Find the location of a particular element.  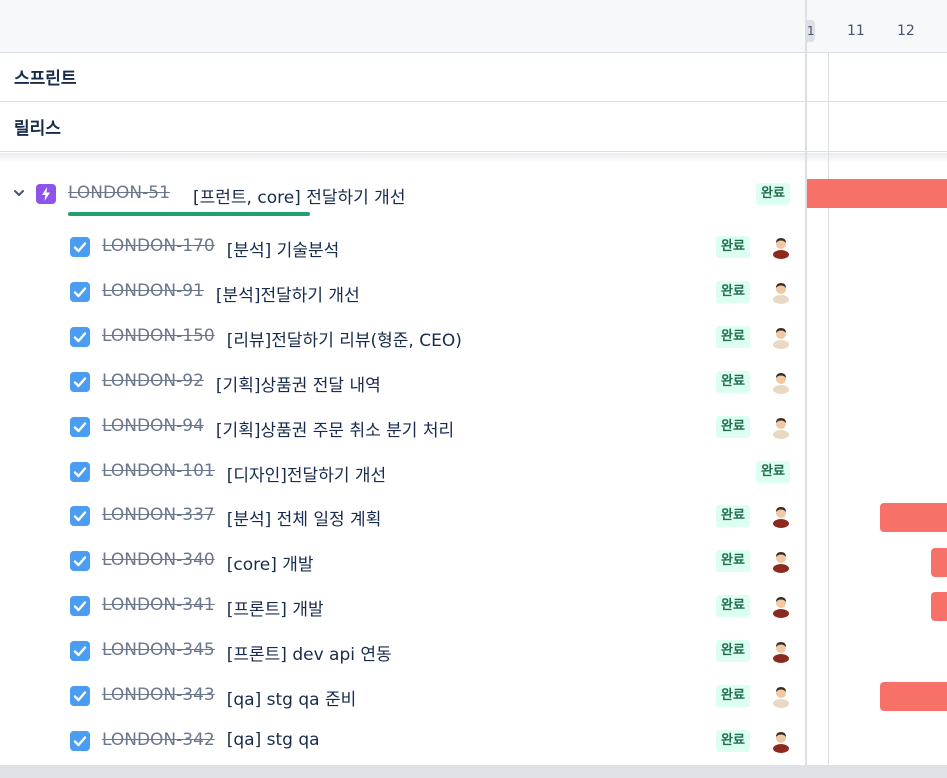

epic-progress-bar is located at coordinates (189, 214).